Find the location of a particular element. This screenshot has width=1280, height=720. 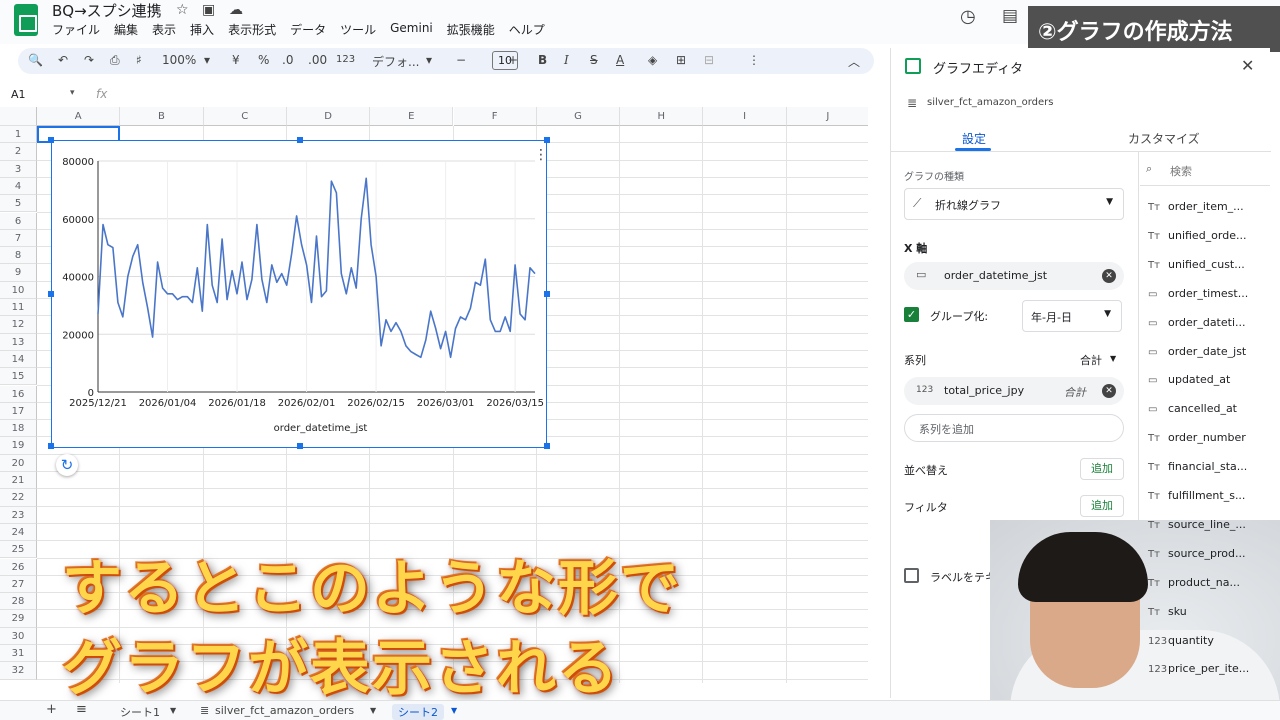

row-header: 13 is located at coordinates (18, 342).